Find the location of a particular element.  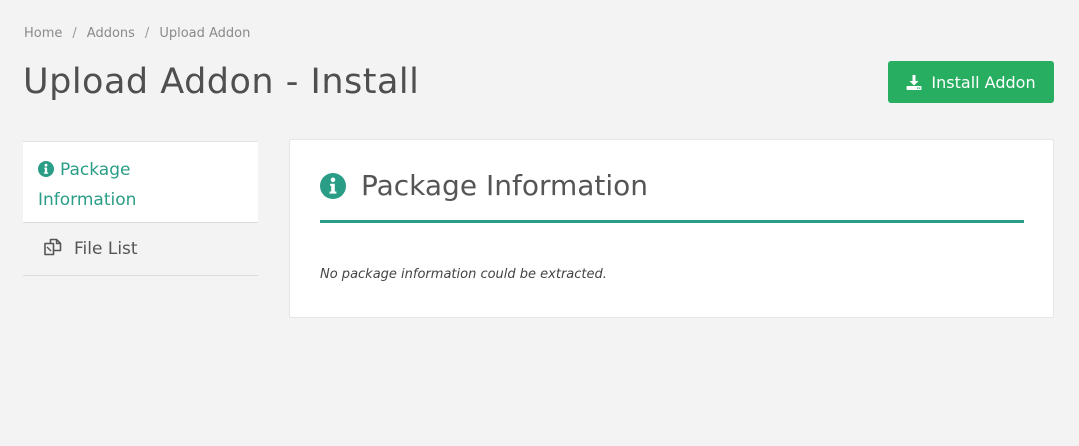

sidebar: Package Information File List is located at coordinates (140, 208).